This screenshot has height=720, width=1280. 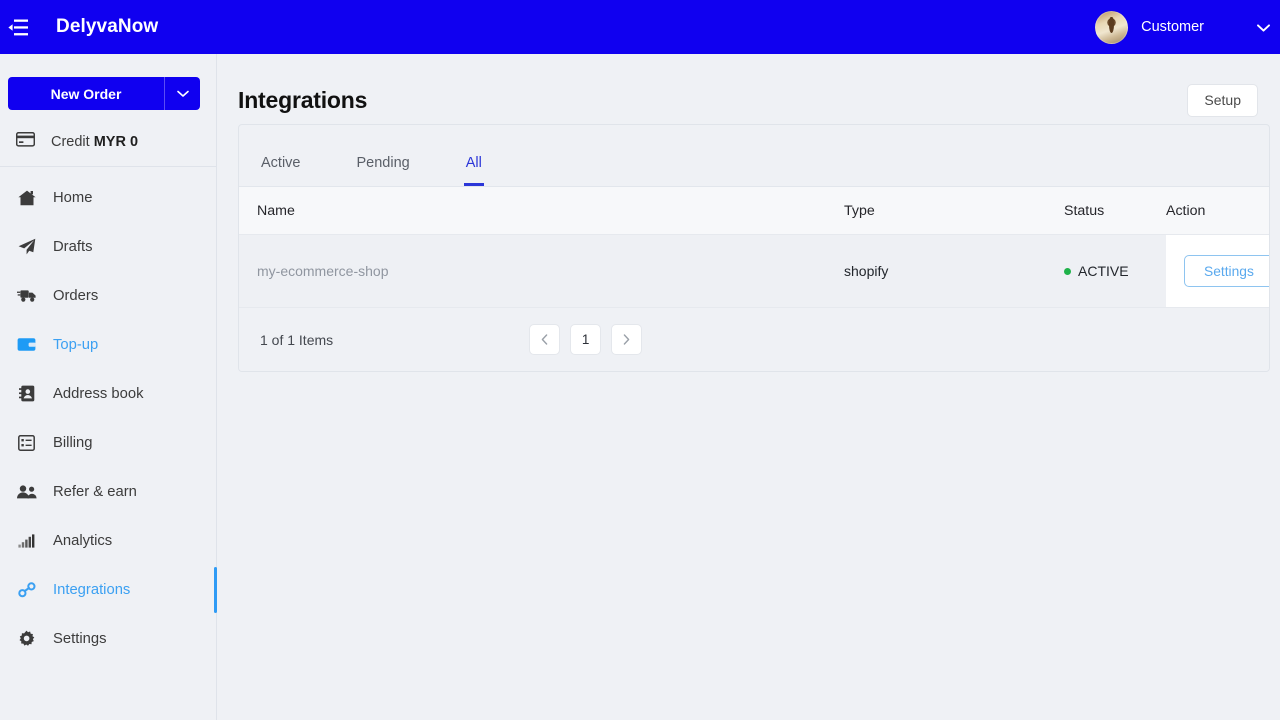 I want to click on gear-icon, so click(x=26, y=638).